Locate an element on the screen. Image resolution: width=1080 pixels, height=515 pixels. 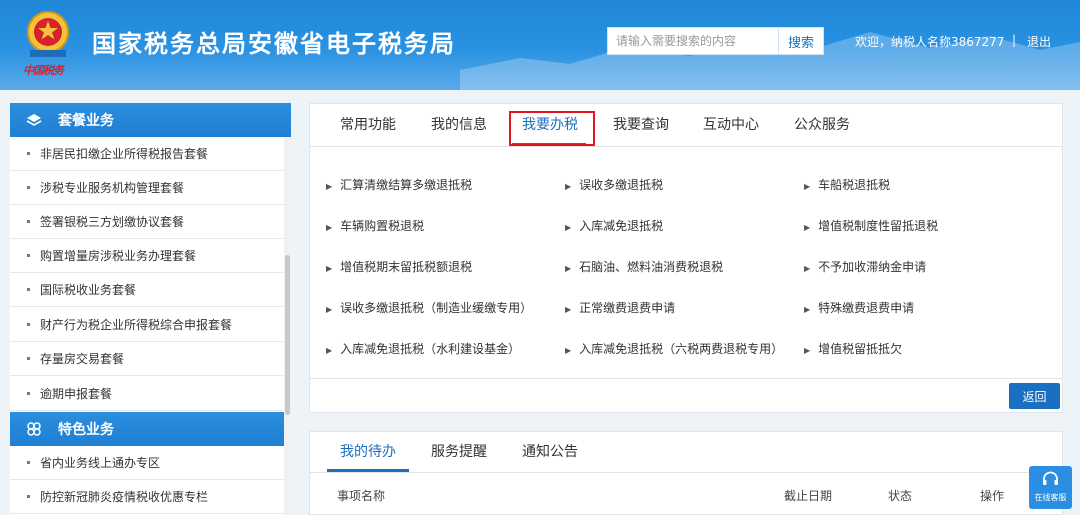
func-link: ▶ 增值税制度性留抵退税 is located at coordinates (871, 225).